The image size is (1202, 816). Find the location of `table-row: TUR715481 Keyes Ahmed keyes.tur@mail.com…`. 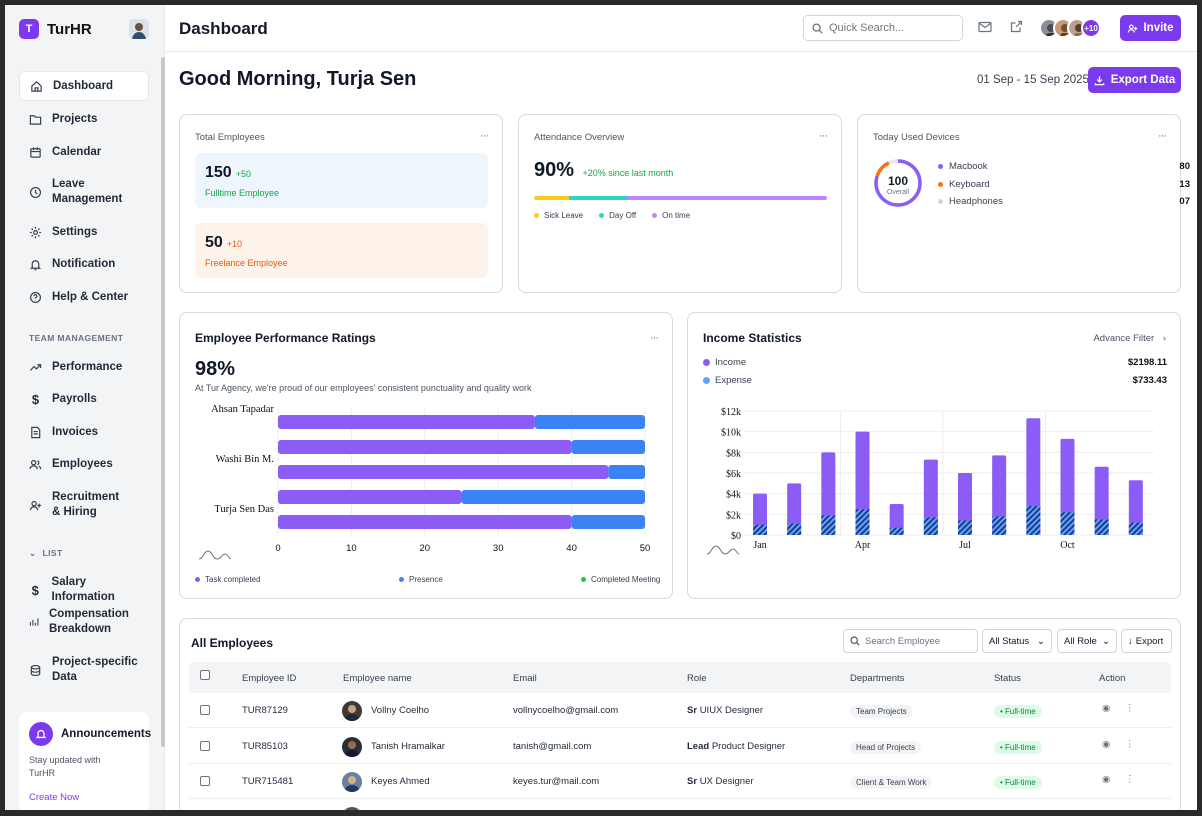

table-row: TUR715481 Keyes Ahmed keyes.tur@mail.com… is located at coordinates (680, 781).